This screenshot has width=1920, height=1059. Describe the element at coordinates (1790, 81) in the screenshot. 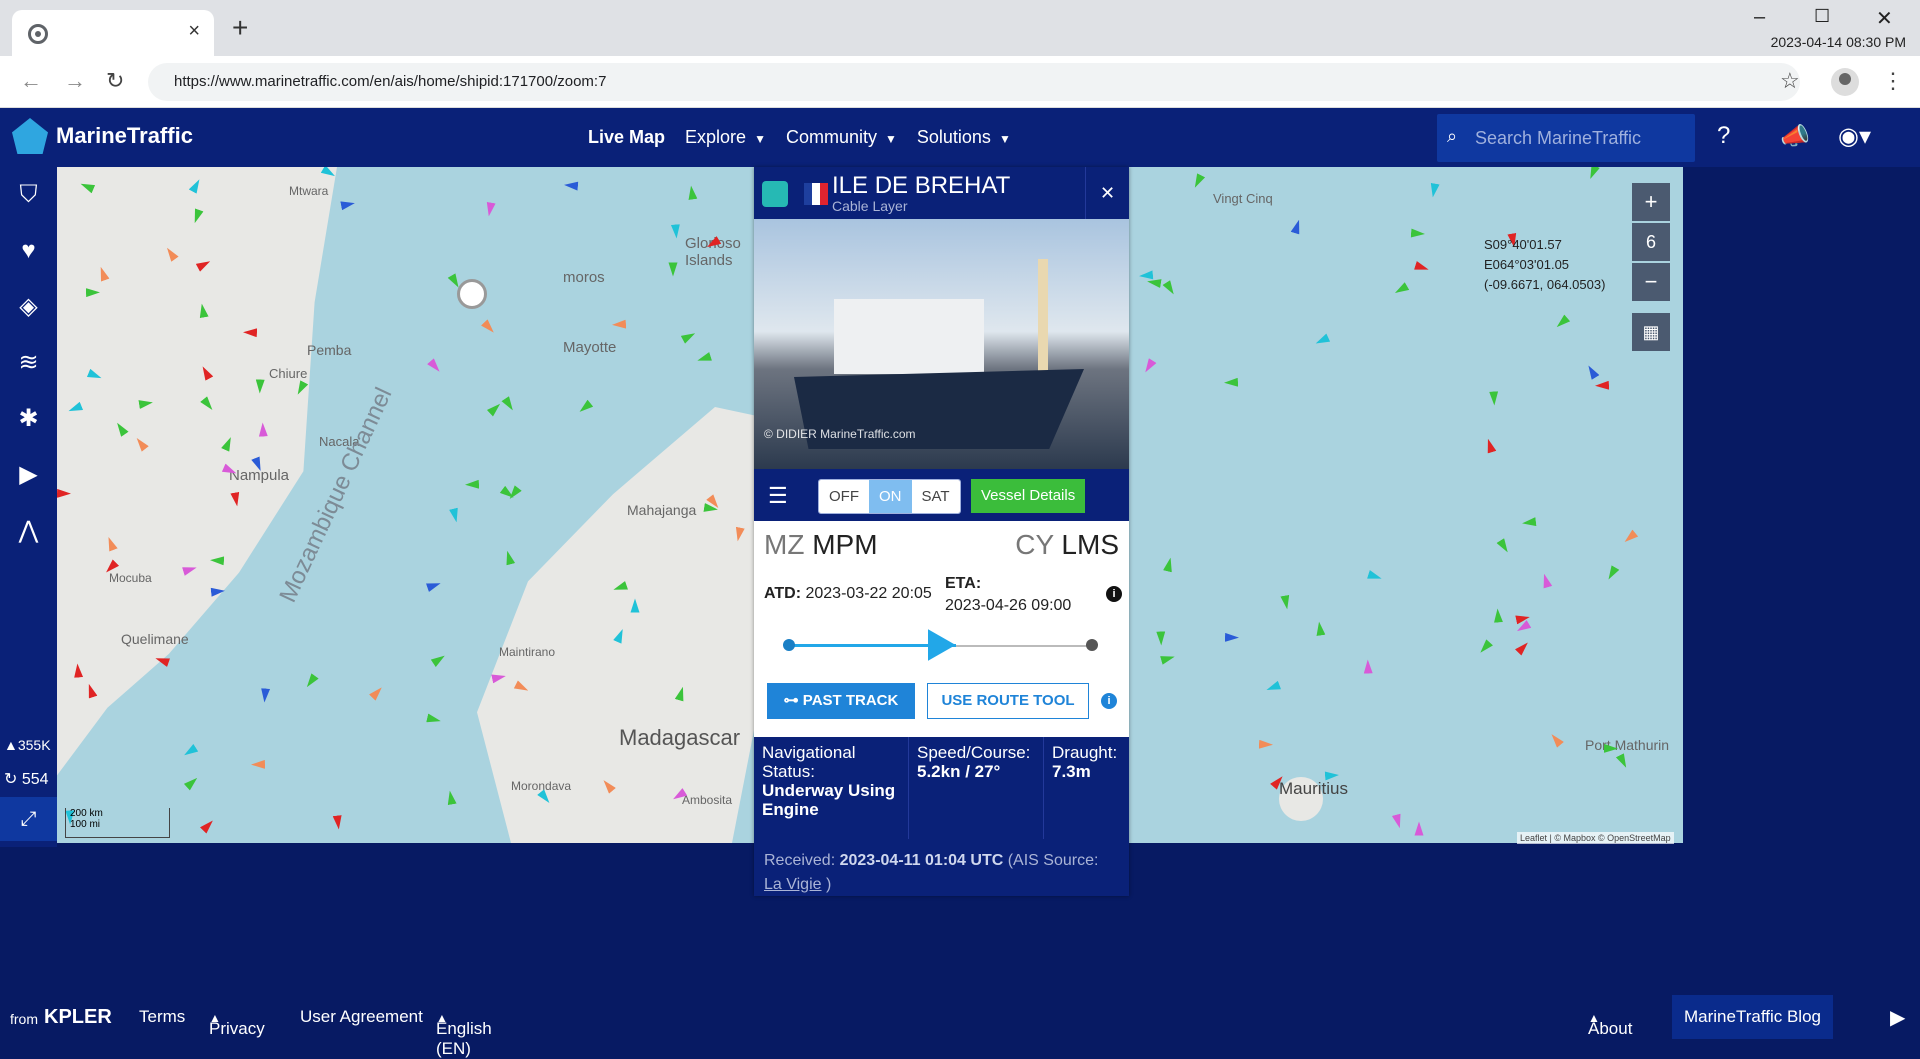

I see `bookmark-star-icon: ☆` at that location.